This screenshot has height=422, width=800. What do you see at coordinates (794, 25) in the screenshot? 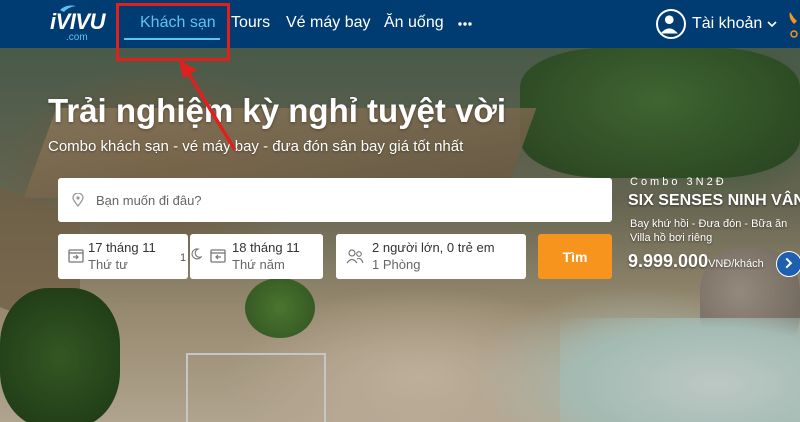
I see `phone-icon` at bounding box center [794, 25].